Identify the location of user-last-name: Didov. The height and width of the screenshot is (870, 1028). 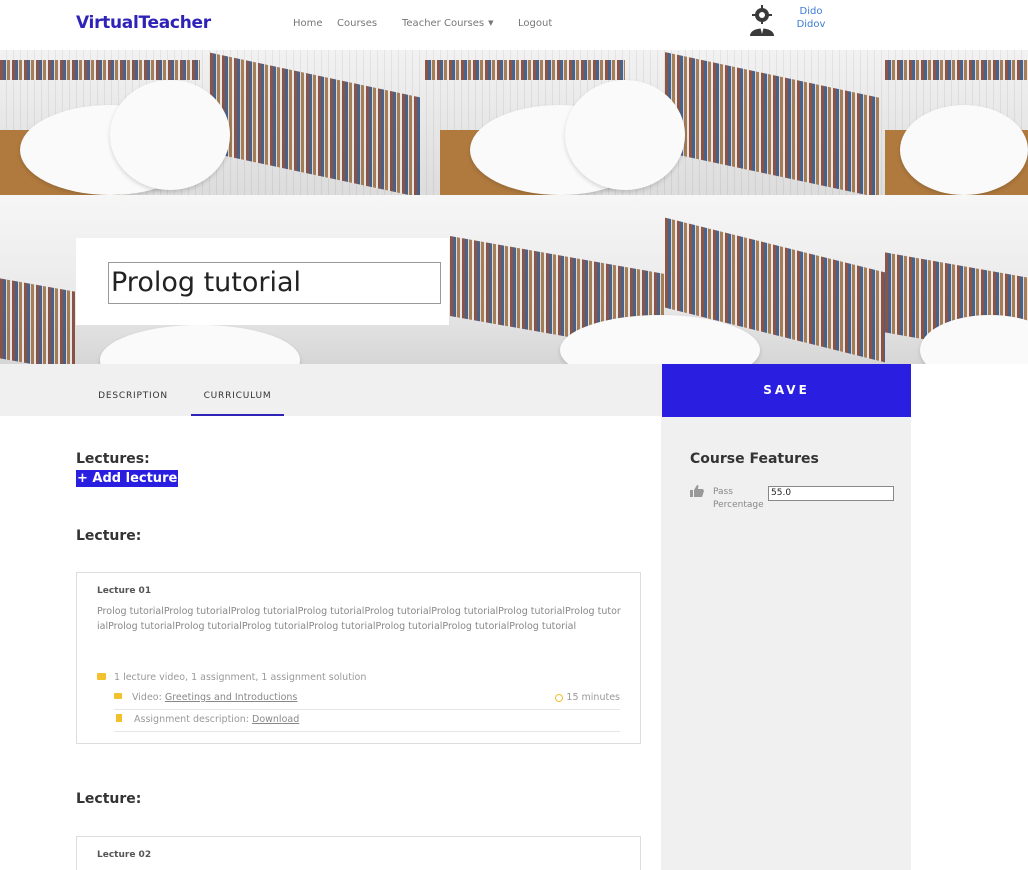
(811, 24).